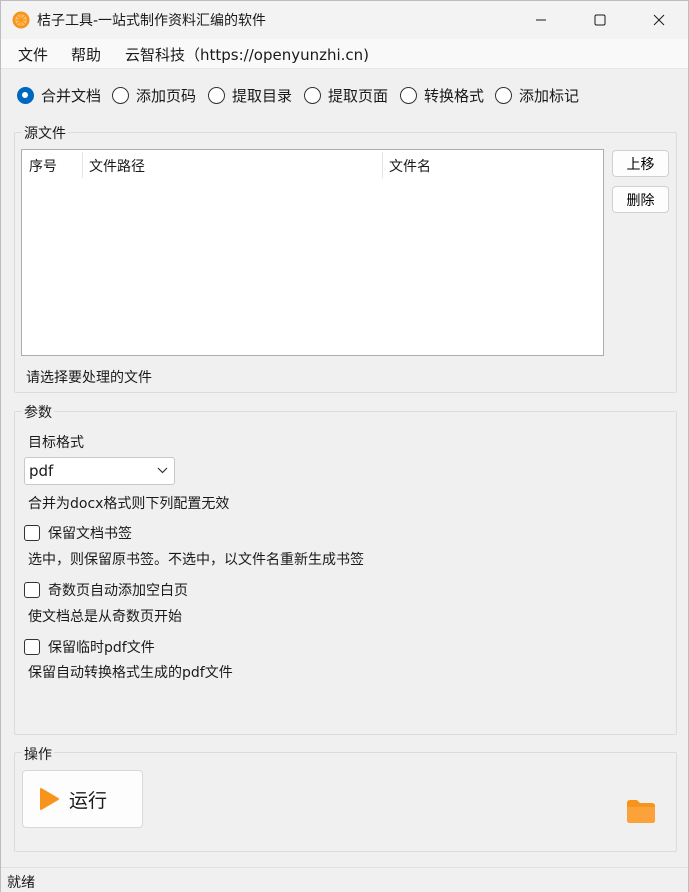 This screenshot has height=892, width=689. What do you see at coordinates (129, 504) in the screenshot?
I see `docx-note: 合并为docx格式则下列配置无效` at bounding box center [129, 504].